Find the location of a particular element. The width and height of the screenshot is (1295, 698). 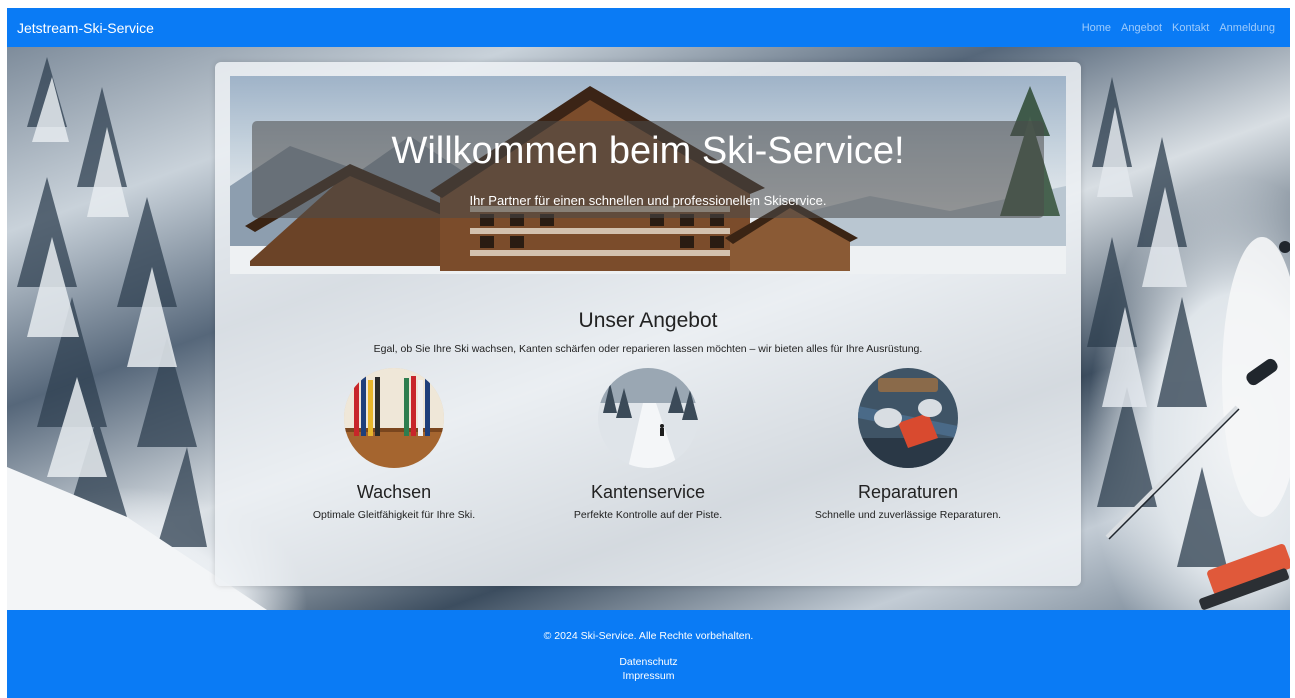

footer-links: Datenschutz Impressum is located at coordinates (648, 669).